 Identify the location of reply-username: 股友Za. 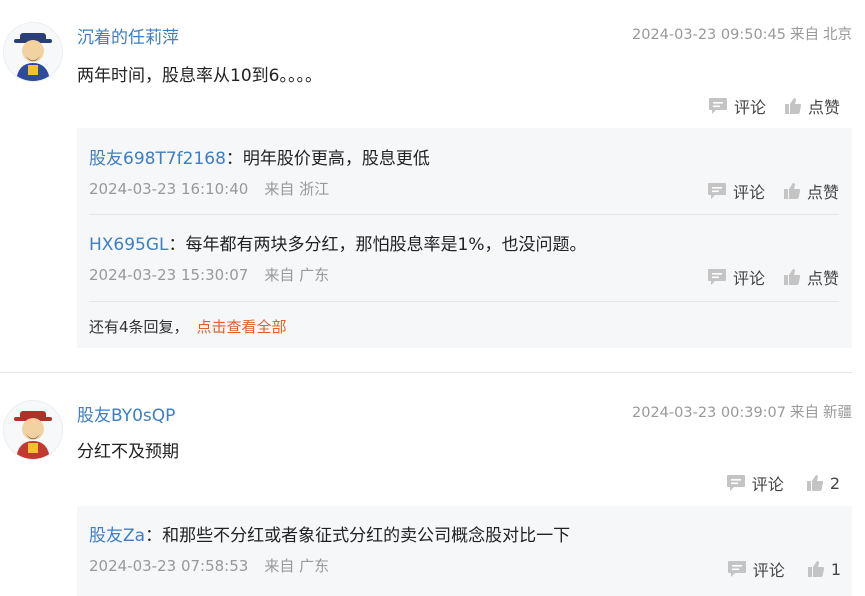
(117, 536).